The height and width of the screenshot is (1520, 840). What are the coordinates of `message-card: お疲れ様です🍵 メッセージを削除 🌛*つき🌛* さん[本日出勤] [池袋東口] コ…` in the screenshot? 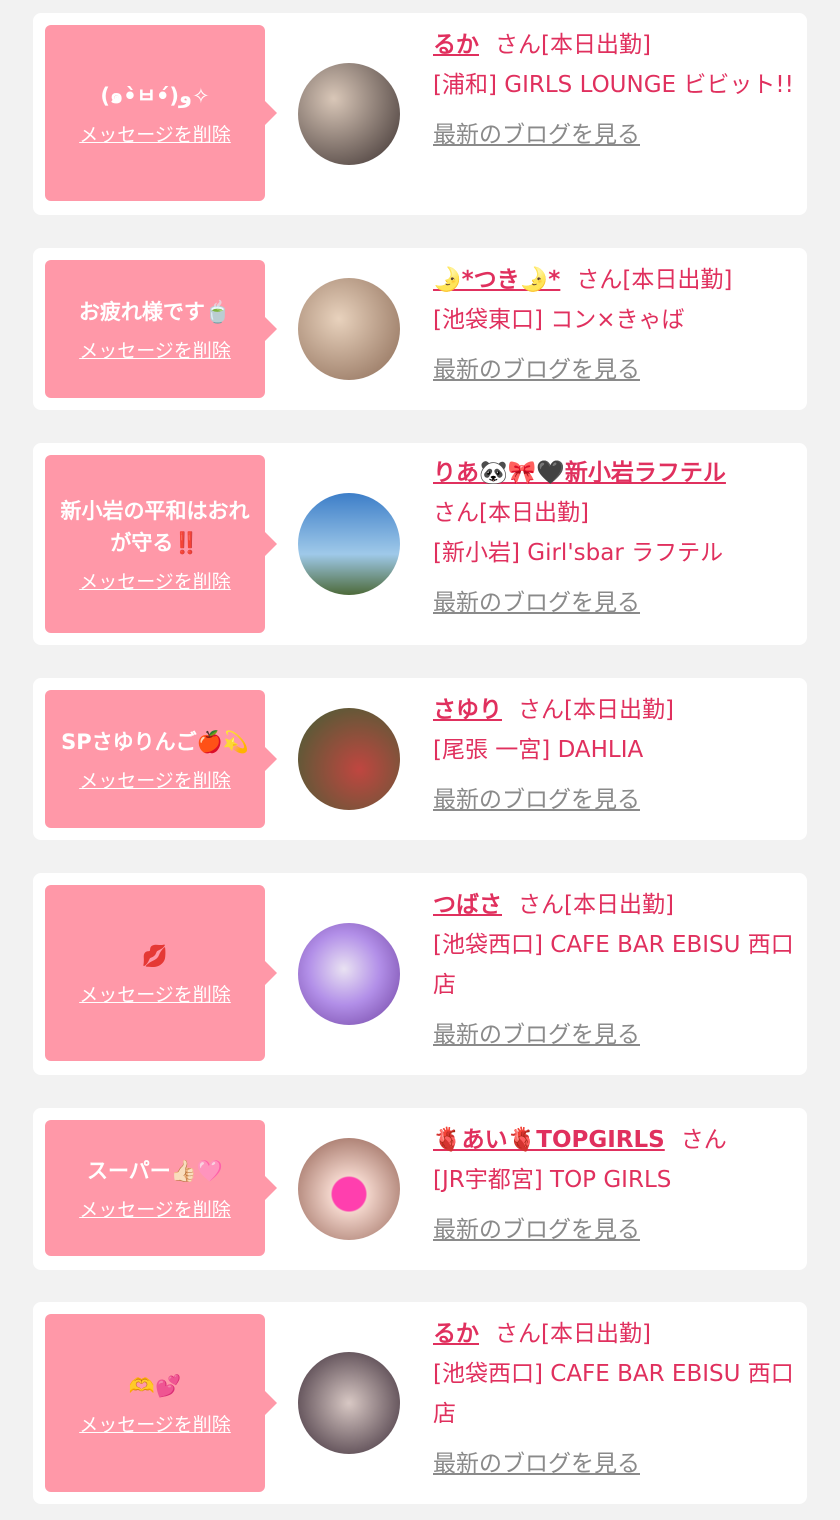 It's located at (420, 329).